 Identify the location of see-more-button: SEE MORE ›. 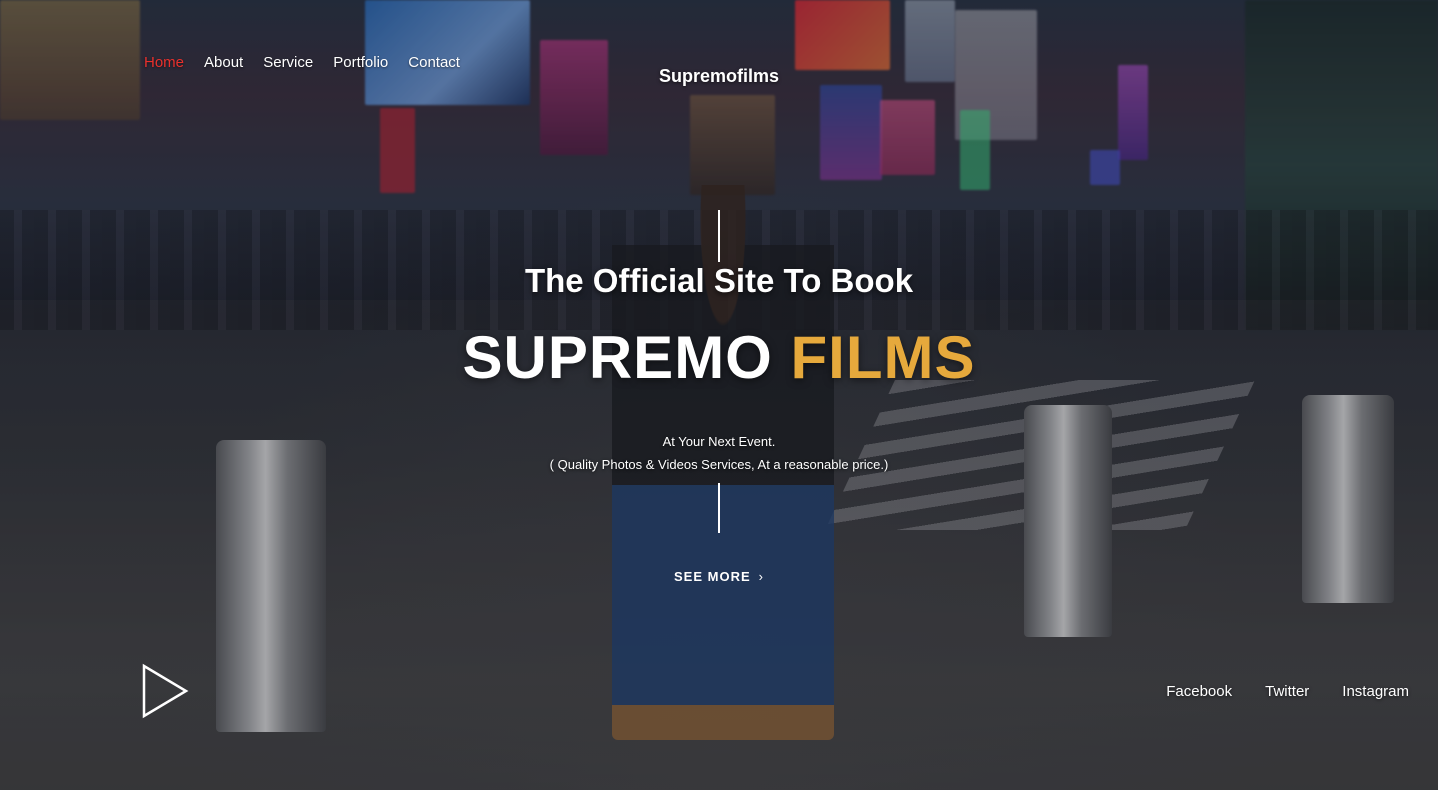
(719, 576).